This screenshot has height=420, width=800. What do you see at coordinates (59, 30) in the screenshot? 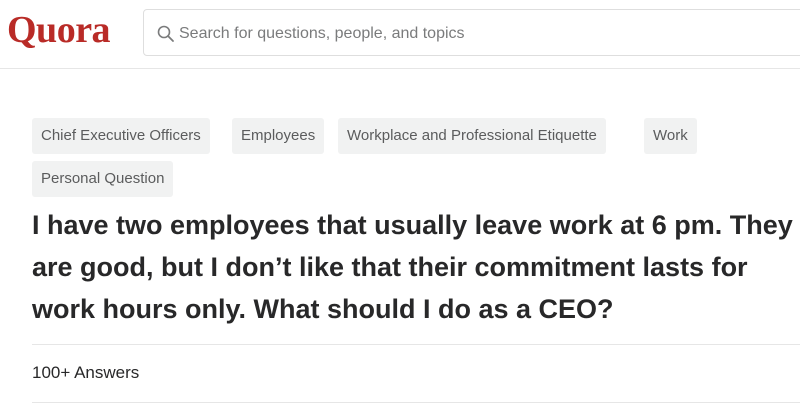
I see `quora-logo: Quora` at bounding box center [59, 30].